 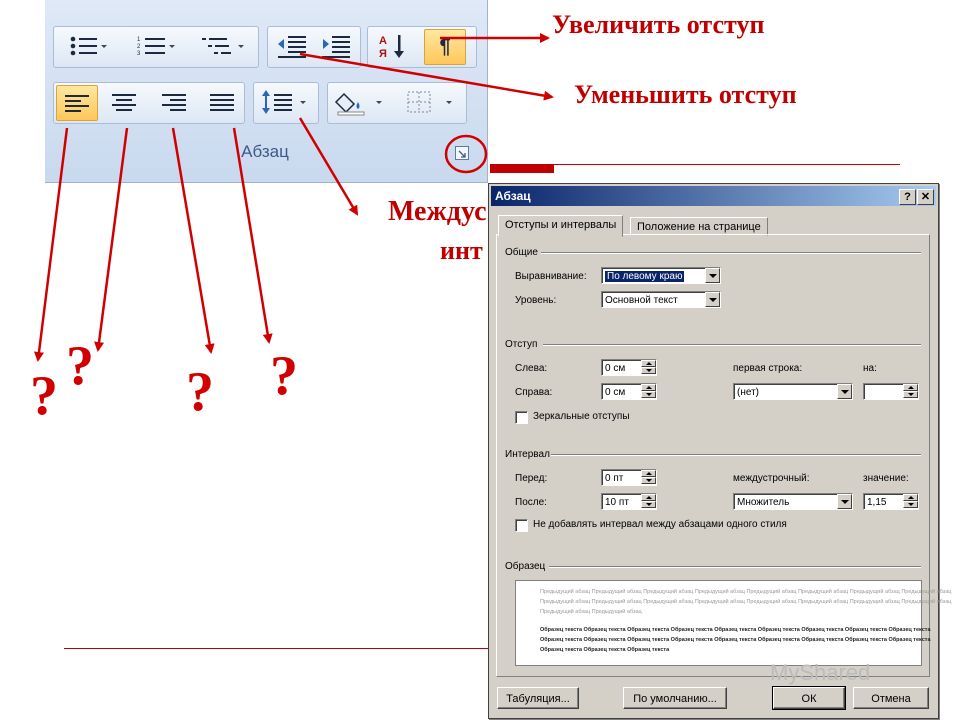 I want to click on bullets-icon, so click(x=88, y=46).